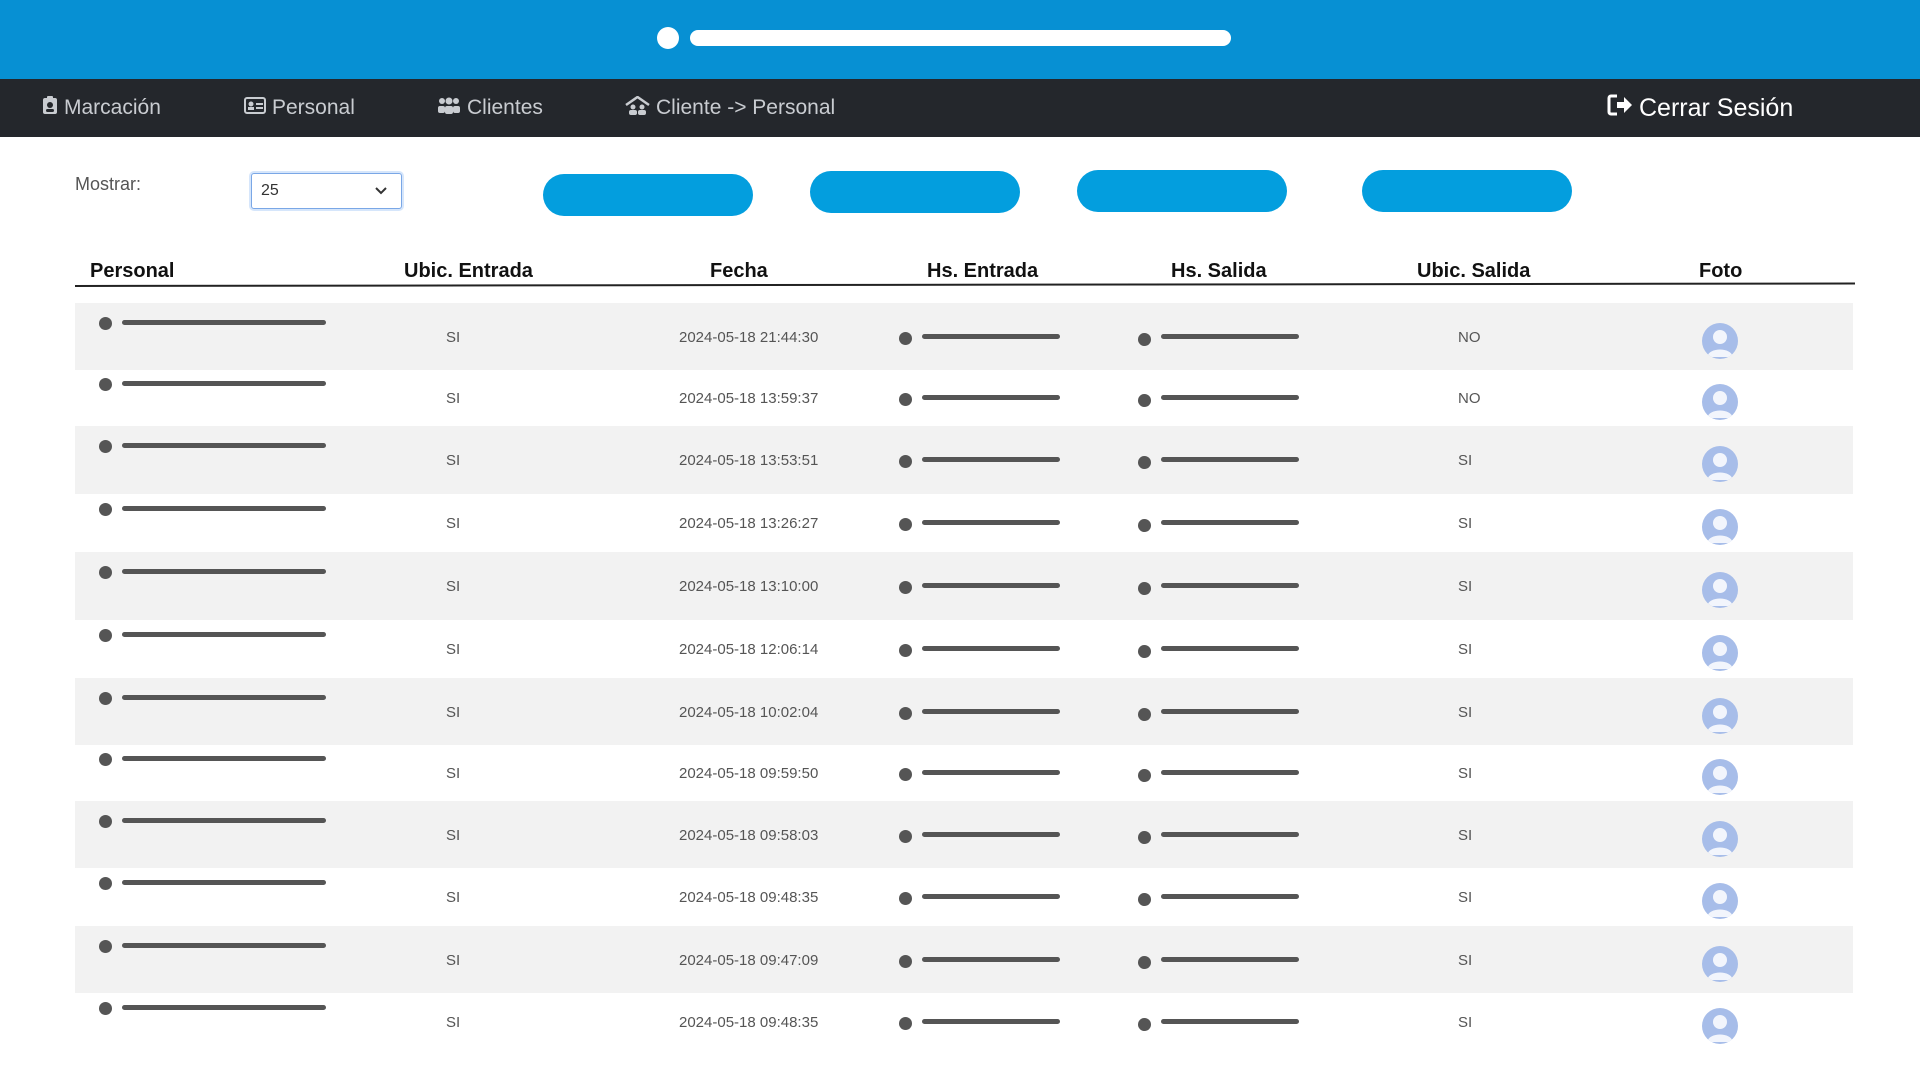  What do you see at coordinates (53, 108) in the screenshot?
I see `id-badge-icon` at bounding box center [53, 108].